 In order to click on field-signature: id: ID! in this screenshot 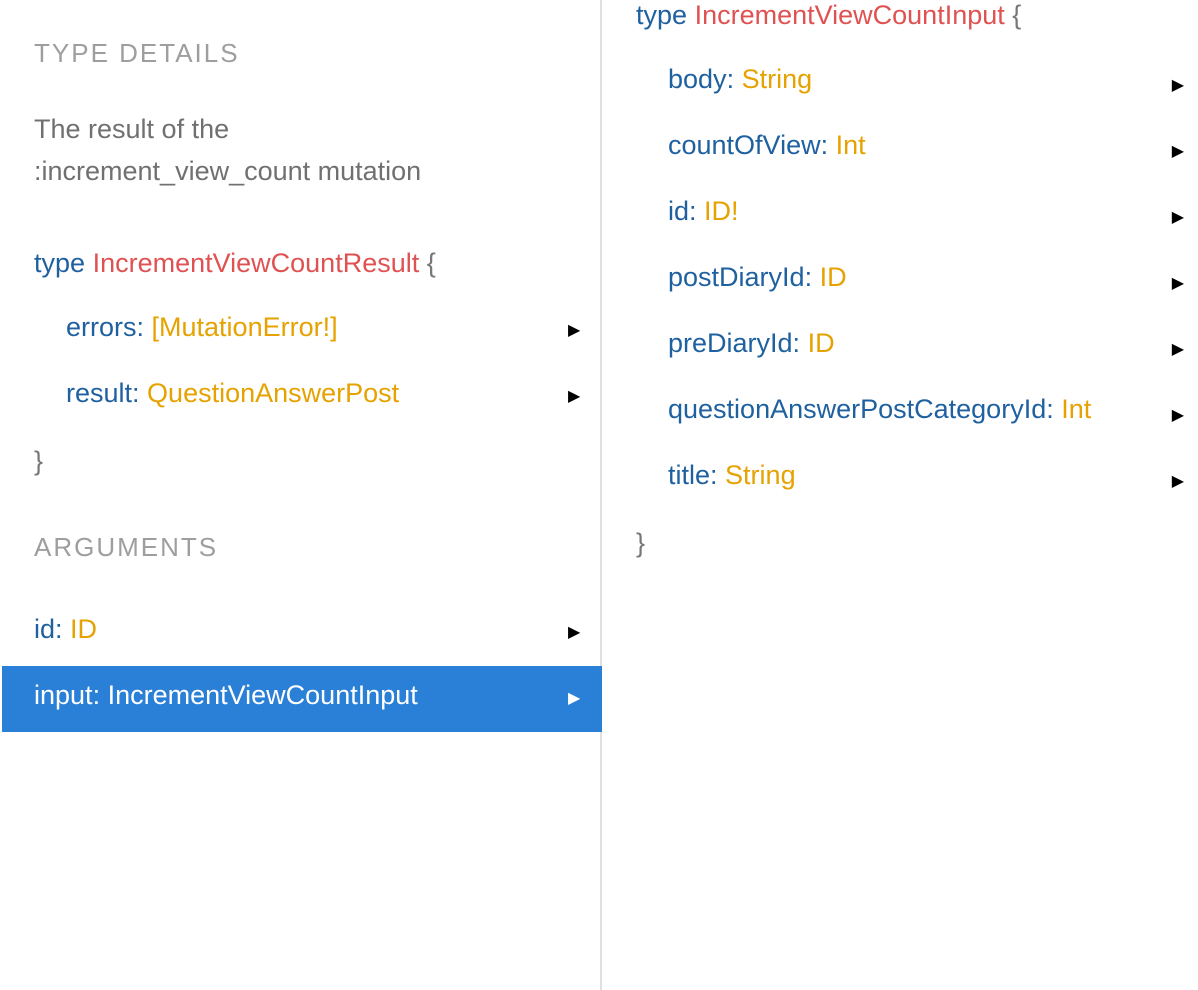, I will do `click(703, 211)`.